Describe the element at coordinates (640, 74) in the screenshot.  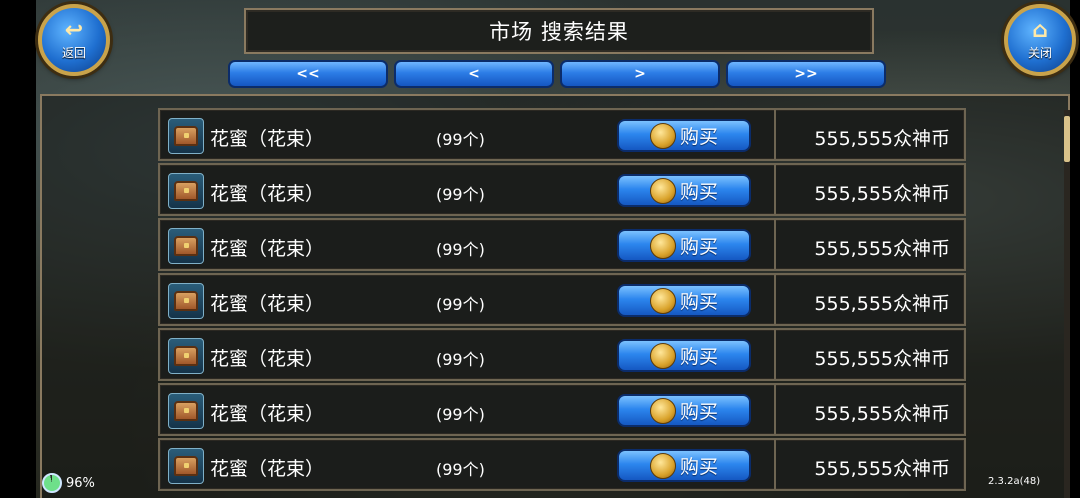
I see `next-page-button: >` at that location.